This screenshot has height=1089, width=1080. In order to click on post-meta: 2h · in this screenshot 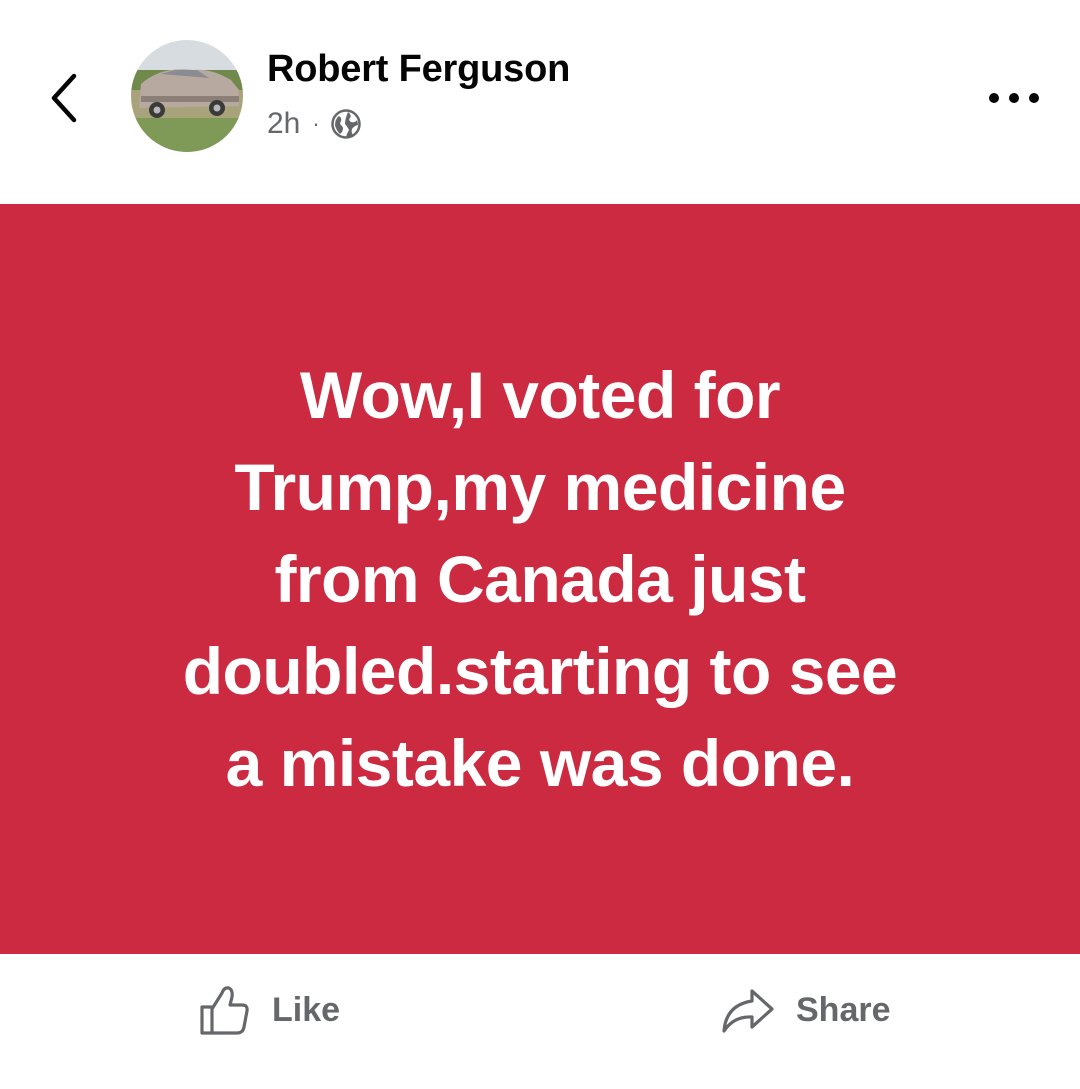, I will do `click(314, 124)`.